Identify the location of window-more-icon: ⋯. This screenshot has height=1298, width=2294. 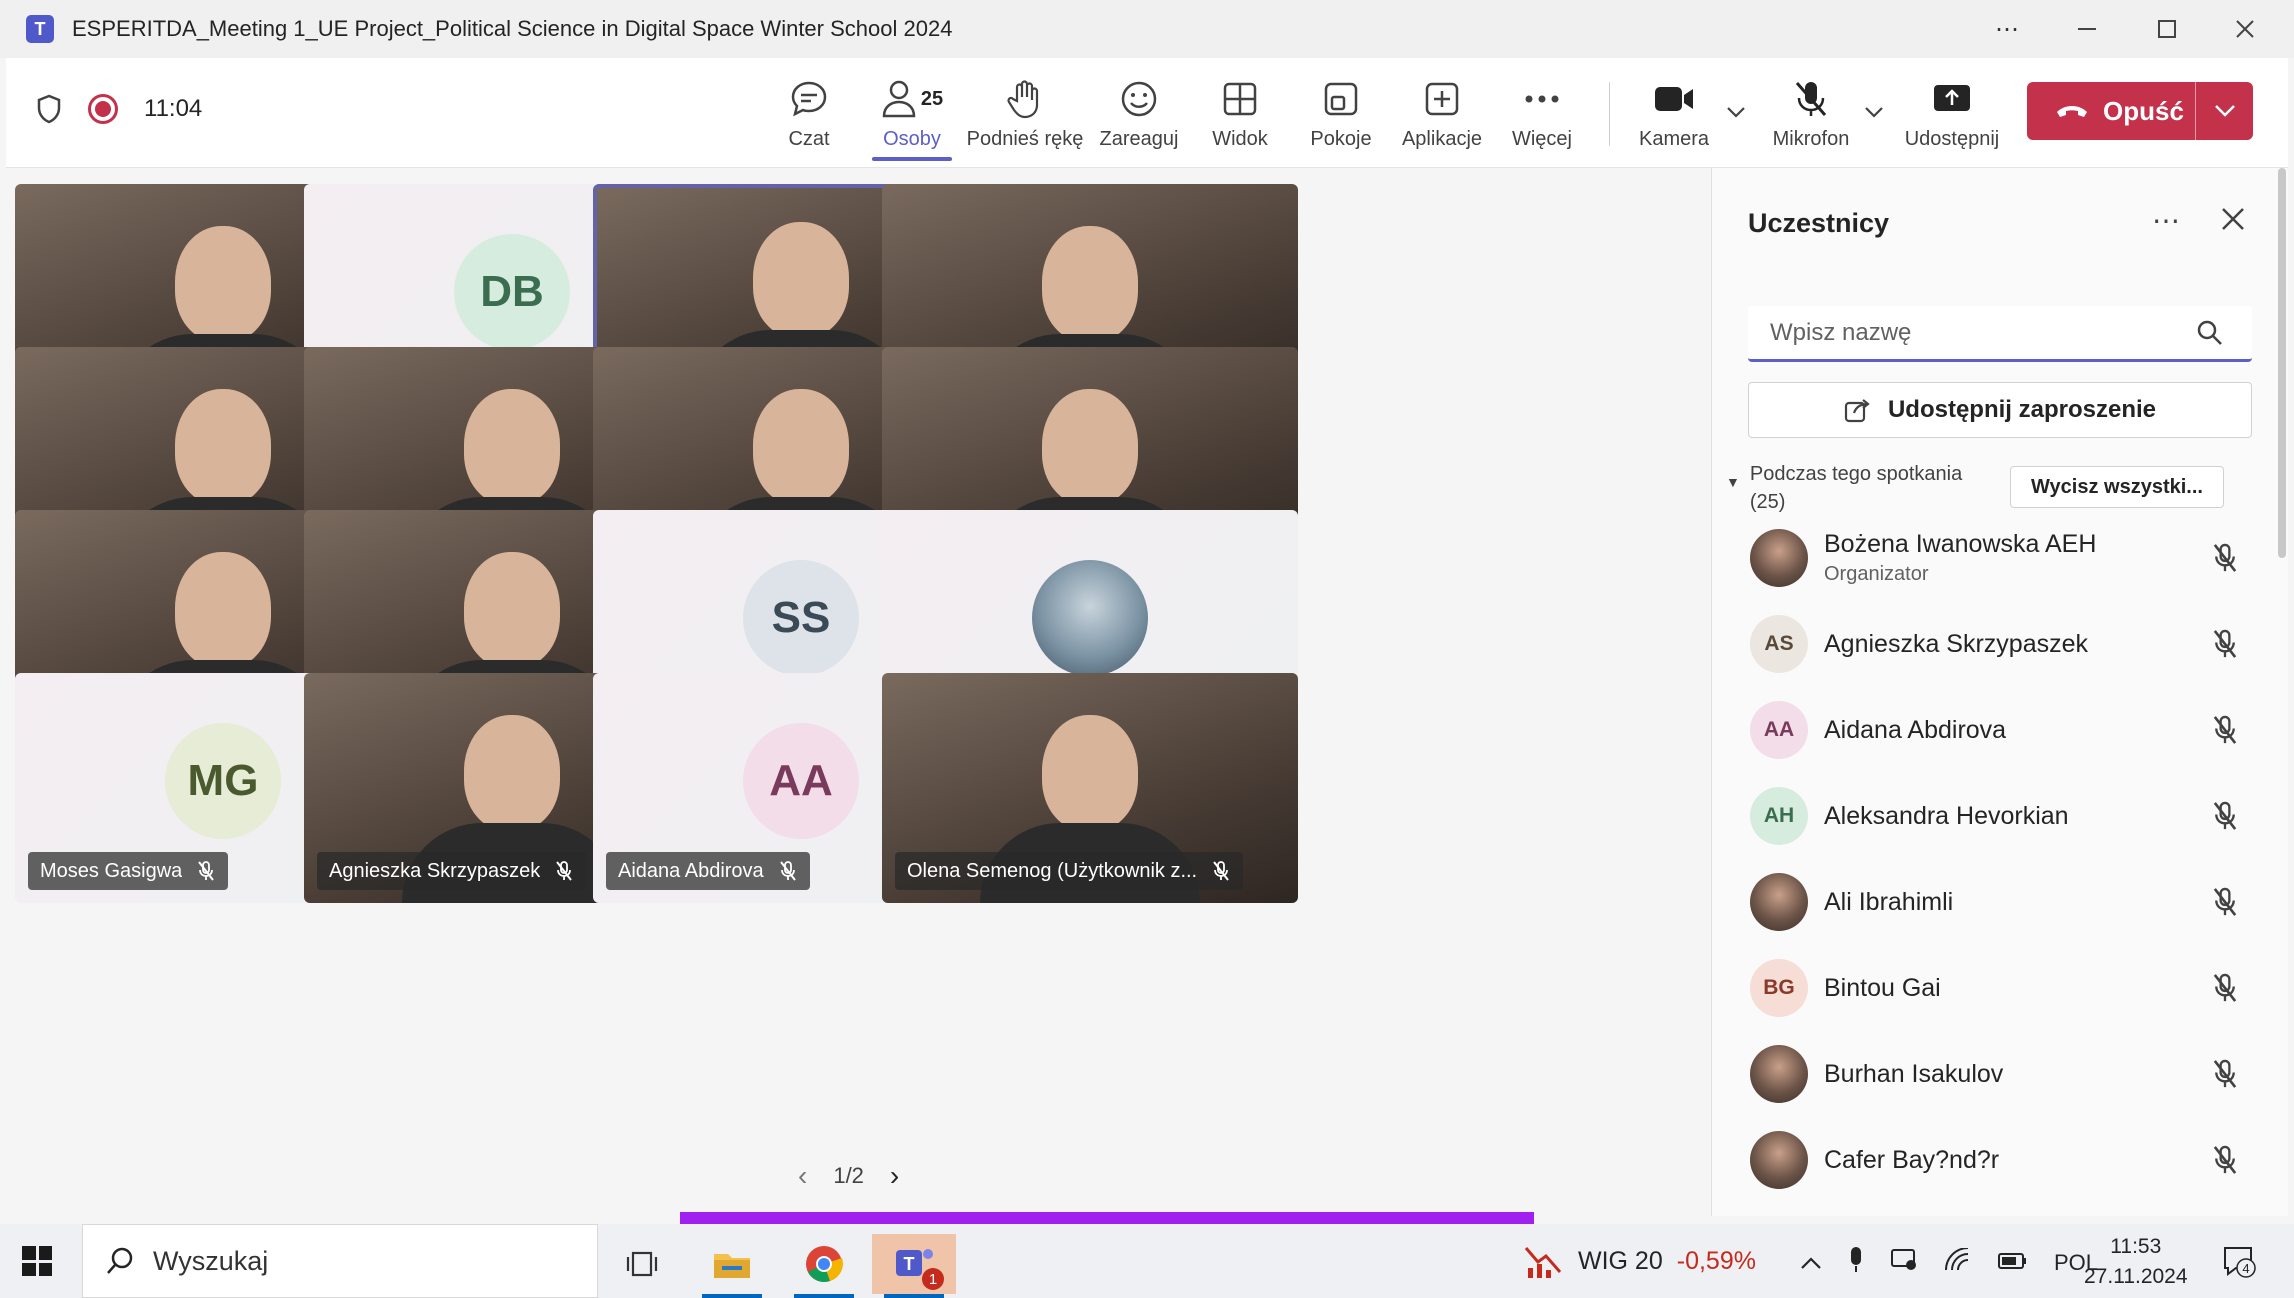
(2007, 29).